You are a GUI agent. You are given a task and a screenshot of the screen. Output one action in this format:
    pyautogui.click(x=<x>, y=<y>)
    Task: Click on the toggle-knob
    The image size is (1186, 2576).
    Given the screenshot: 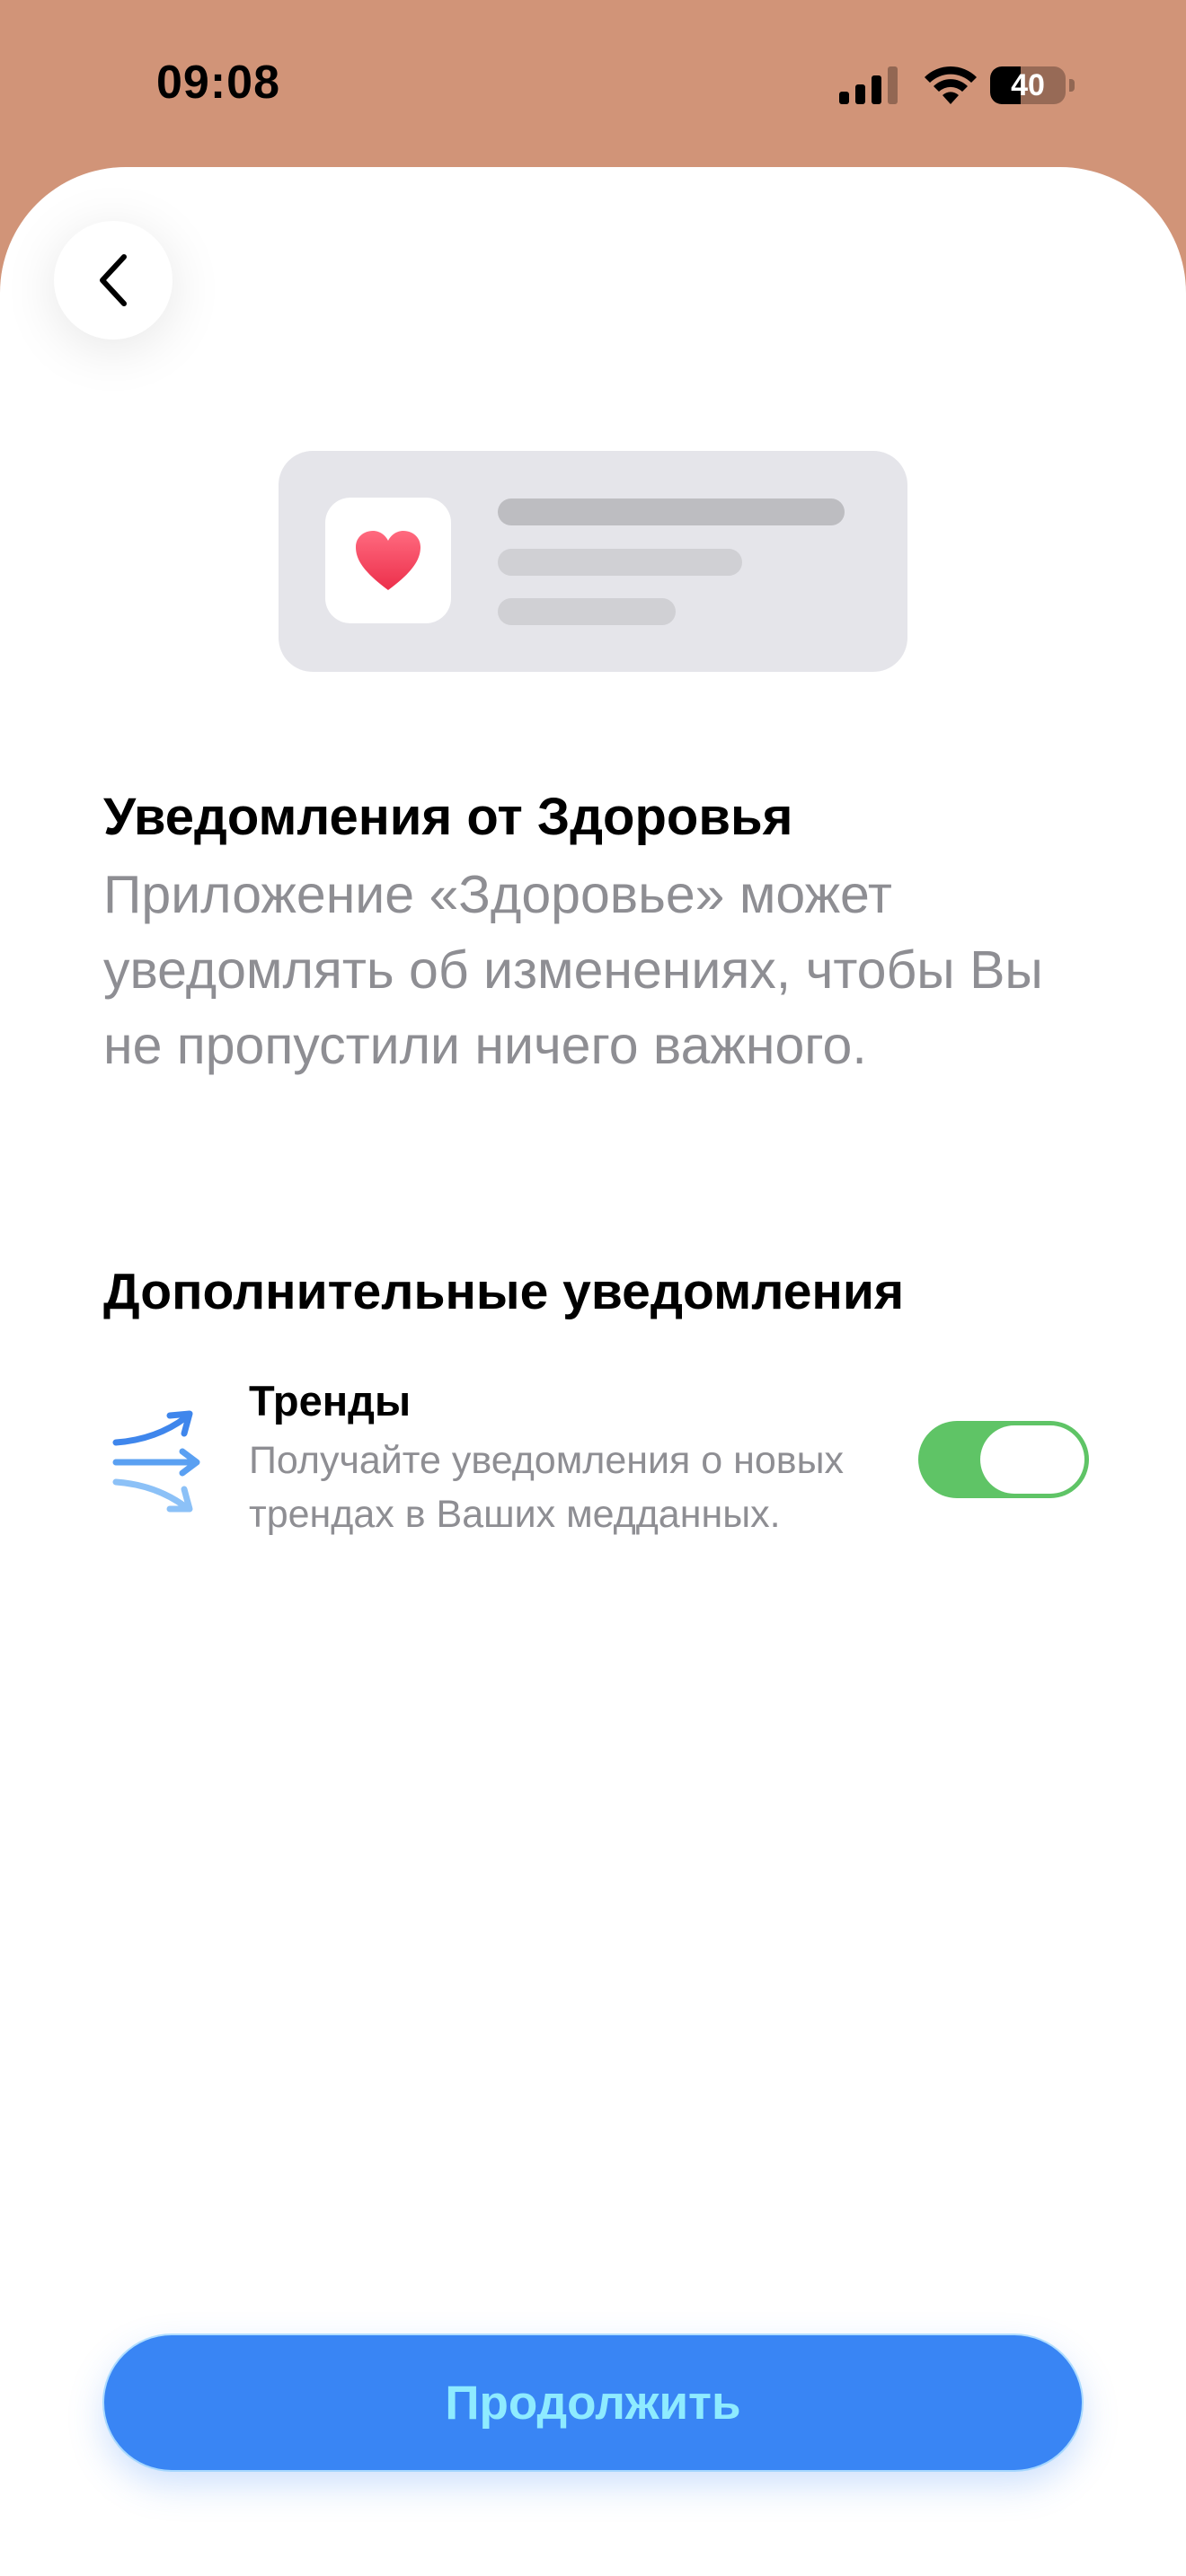 What is the action you would take?
    pyautogui.click(x=1032, y=1459)
    